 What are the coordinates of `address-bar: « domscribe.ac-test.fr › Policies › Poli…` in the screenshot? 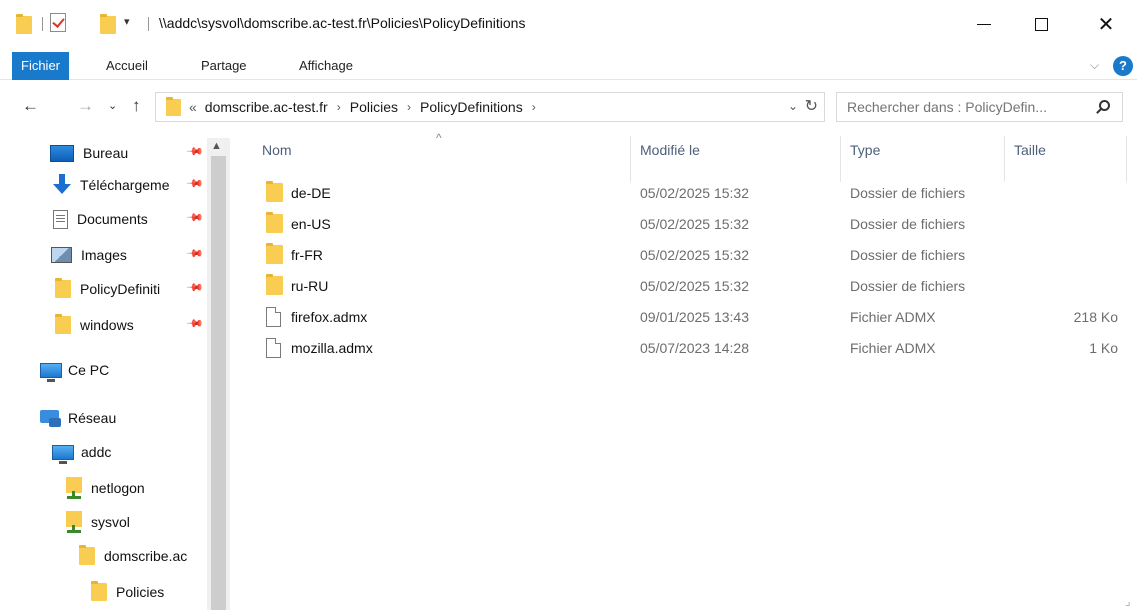 It's located at (490, 107).